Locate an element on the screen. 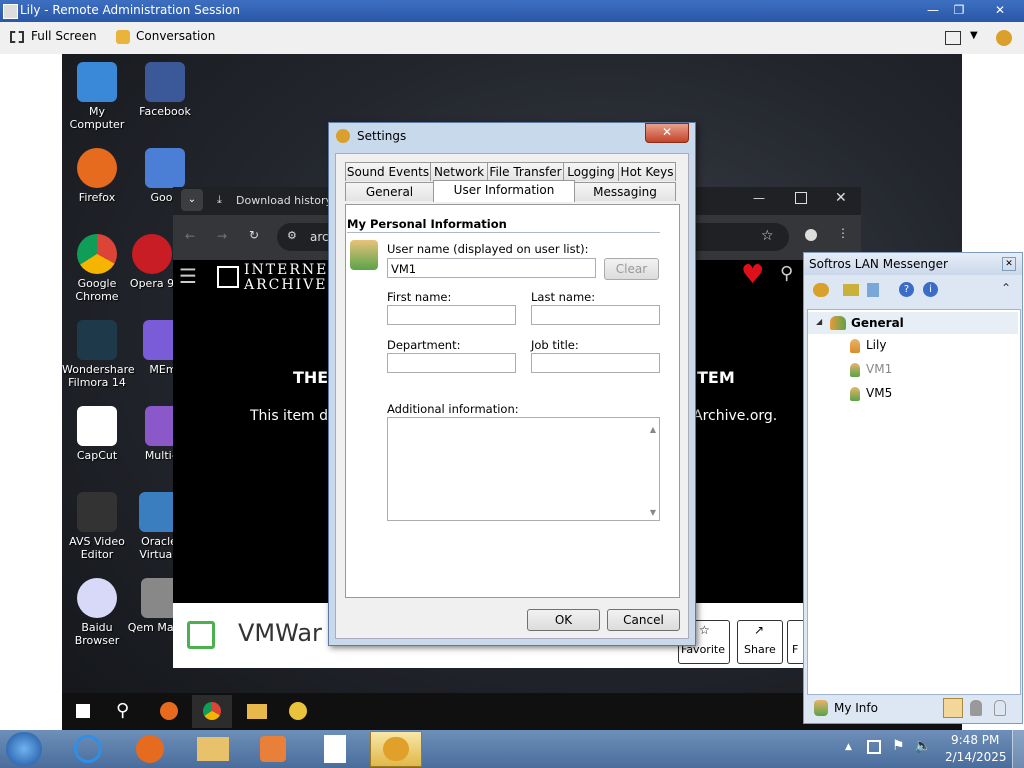 The height and width of the screenshot is (768, 1024). computer-icon is located at coordinates (97, 82).